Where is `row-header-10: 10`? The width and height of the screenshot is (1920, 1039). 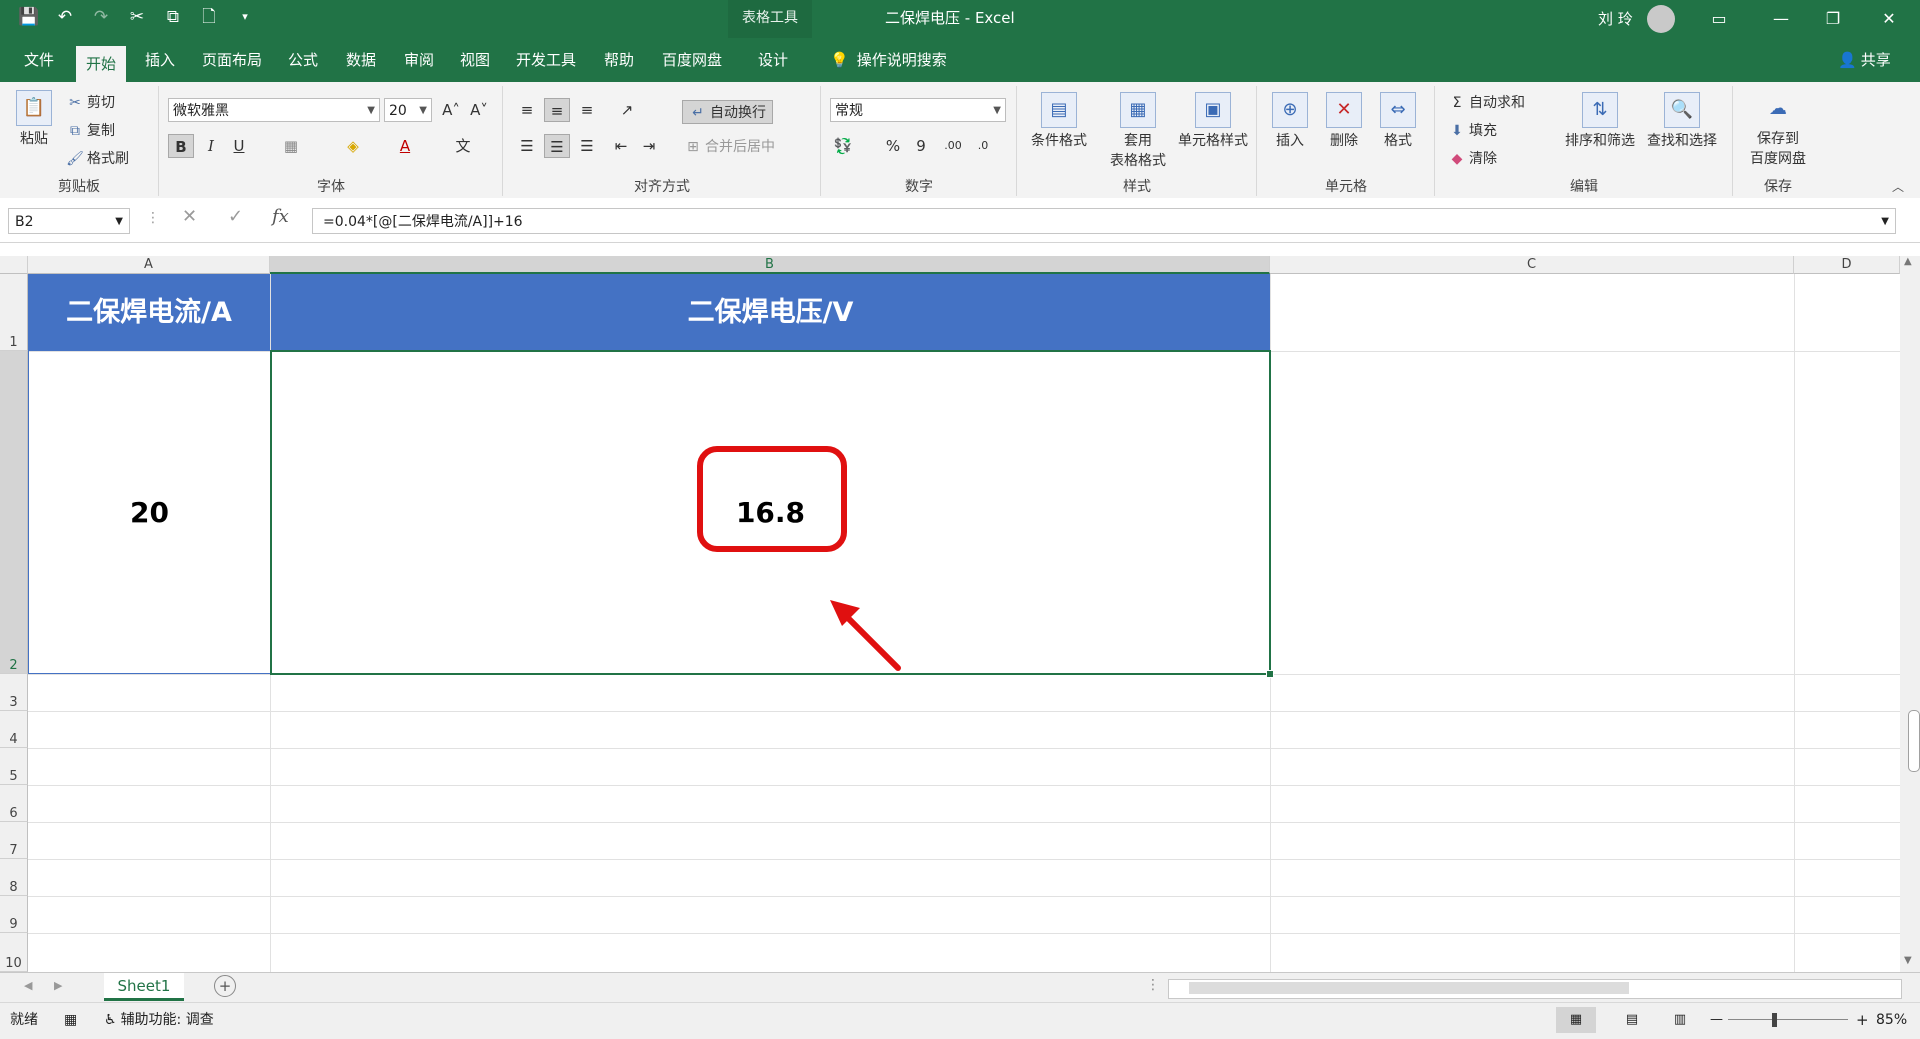
row-header-10: 10 is located at coordinates (14, 952).